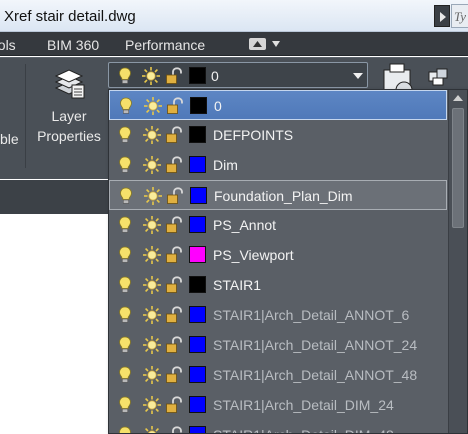  I want to click on layer-name: STAIR1|Arch_Detail_ANNOT_24, so click(315, 345).